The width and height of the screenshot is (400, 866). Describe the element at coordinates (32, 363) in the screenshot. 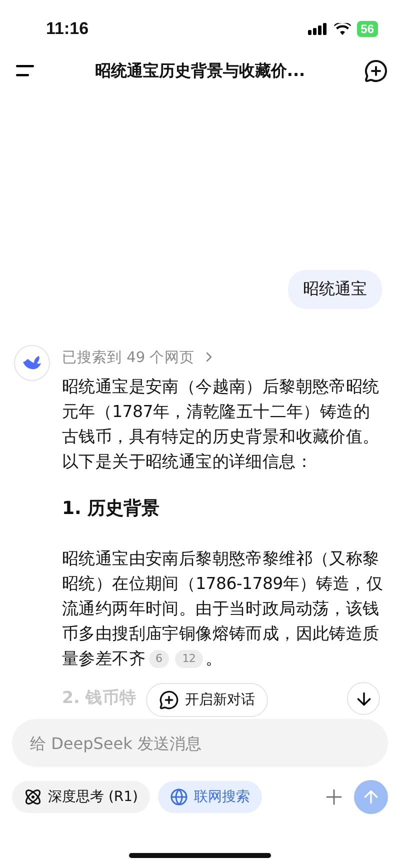

I see `whale-logo-icon` at that location.